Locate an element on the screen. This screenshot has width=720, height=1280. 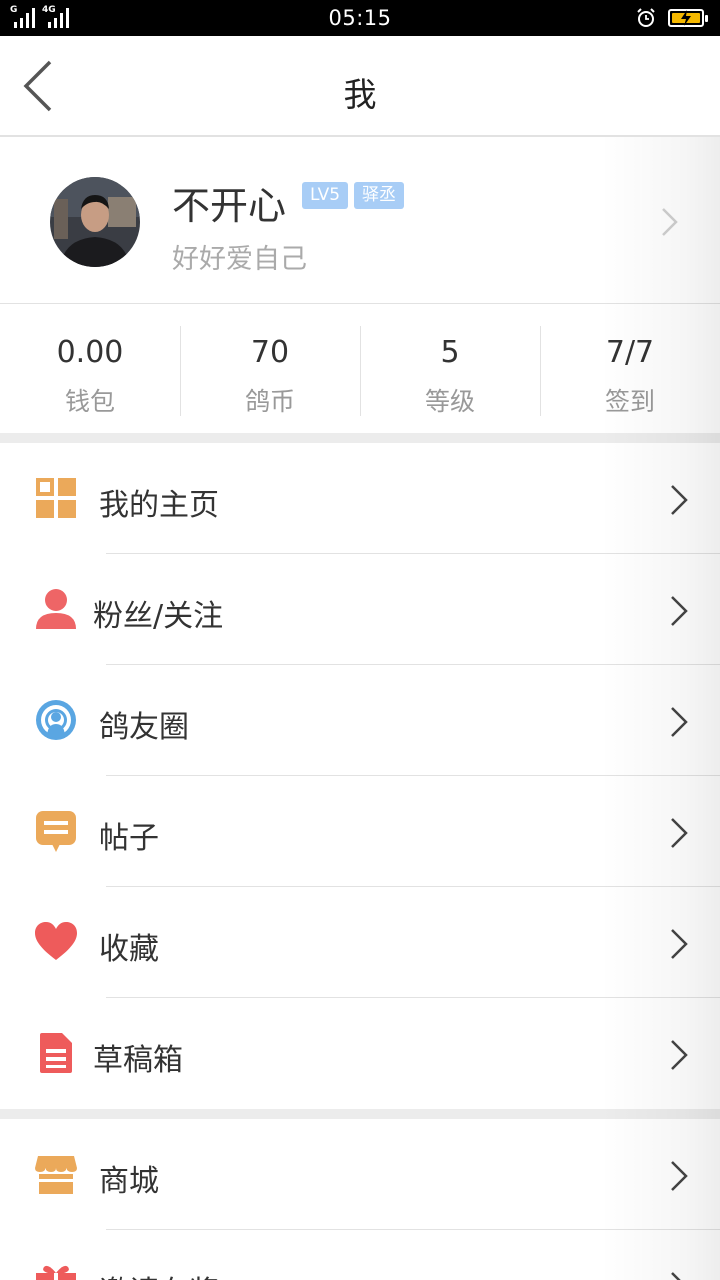
stat-level: 5 等级 is located at coordinates (450, 369).